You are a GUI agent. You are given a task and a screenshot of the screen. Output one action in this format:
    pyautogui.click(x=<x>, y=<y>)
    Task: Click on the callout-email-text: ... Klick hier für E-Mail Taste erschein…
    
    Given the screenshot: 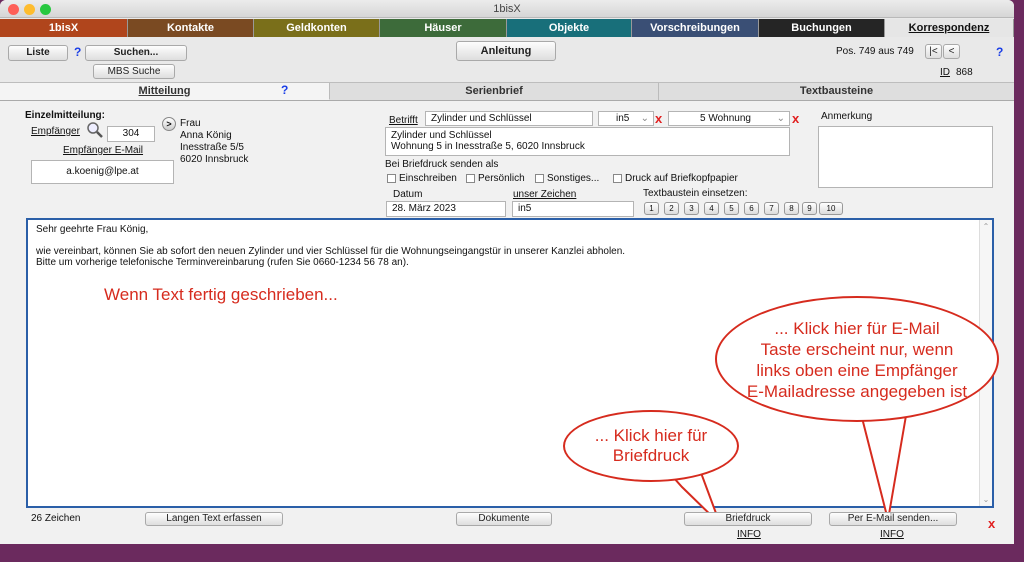 What is the action you would take?
    pyautogui.click(x=857, y=360)
    